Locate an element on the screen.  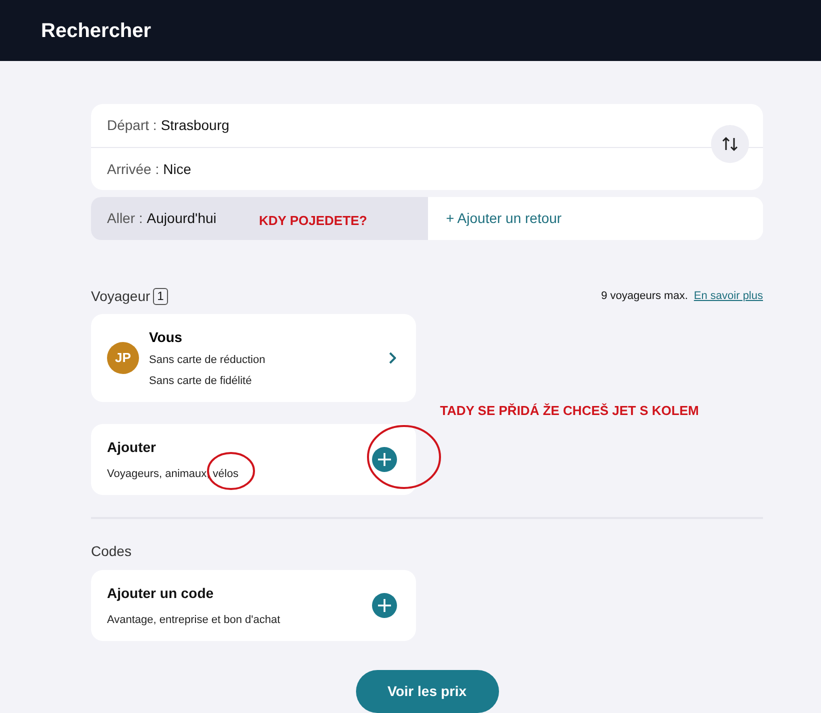
page-title: Rechercher is located at coordinates (96, 30).